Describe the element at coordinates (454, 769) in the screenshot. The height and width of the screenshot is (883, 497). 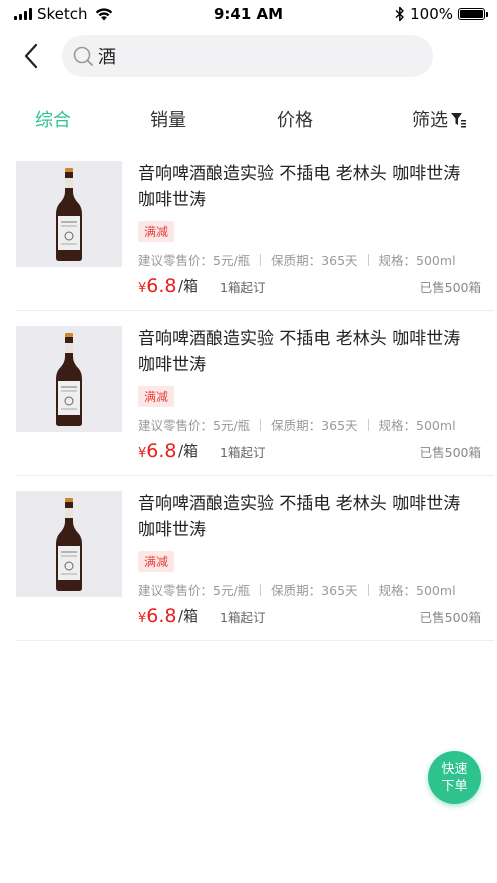
I see `quick-order-line1: 快速` at that location.